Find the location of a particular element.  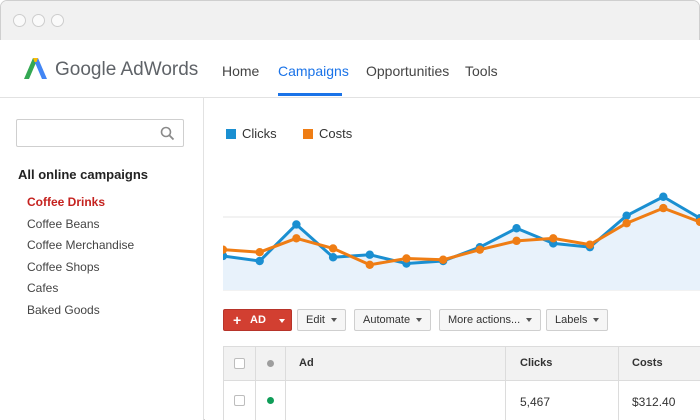

add-ad-label: AD is located at coordinates (258, 320).